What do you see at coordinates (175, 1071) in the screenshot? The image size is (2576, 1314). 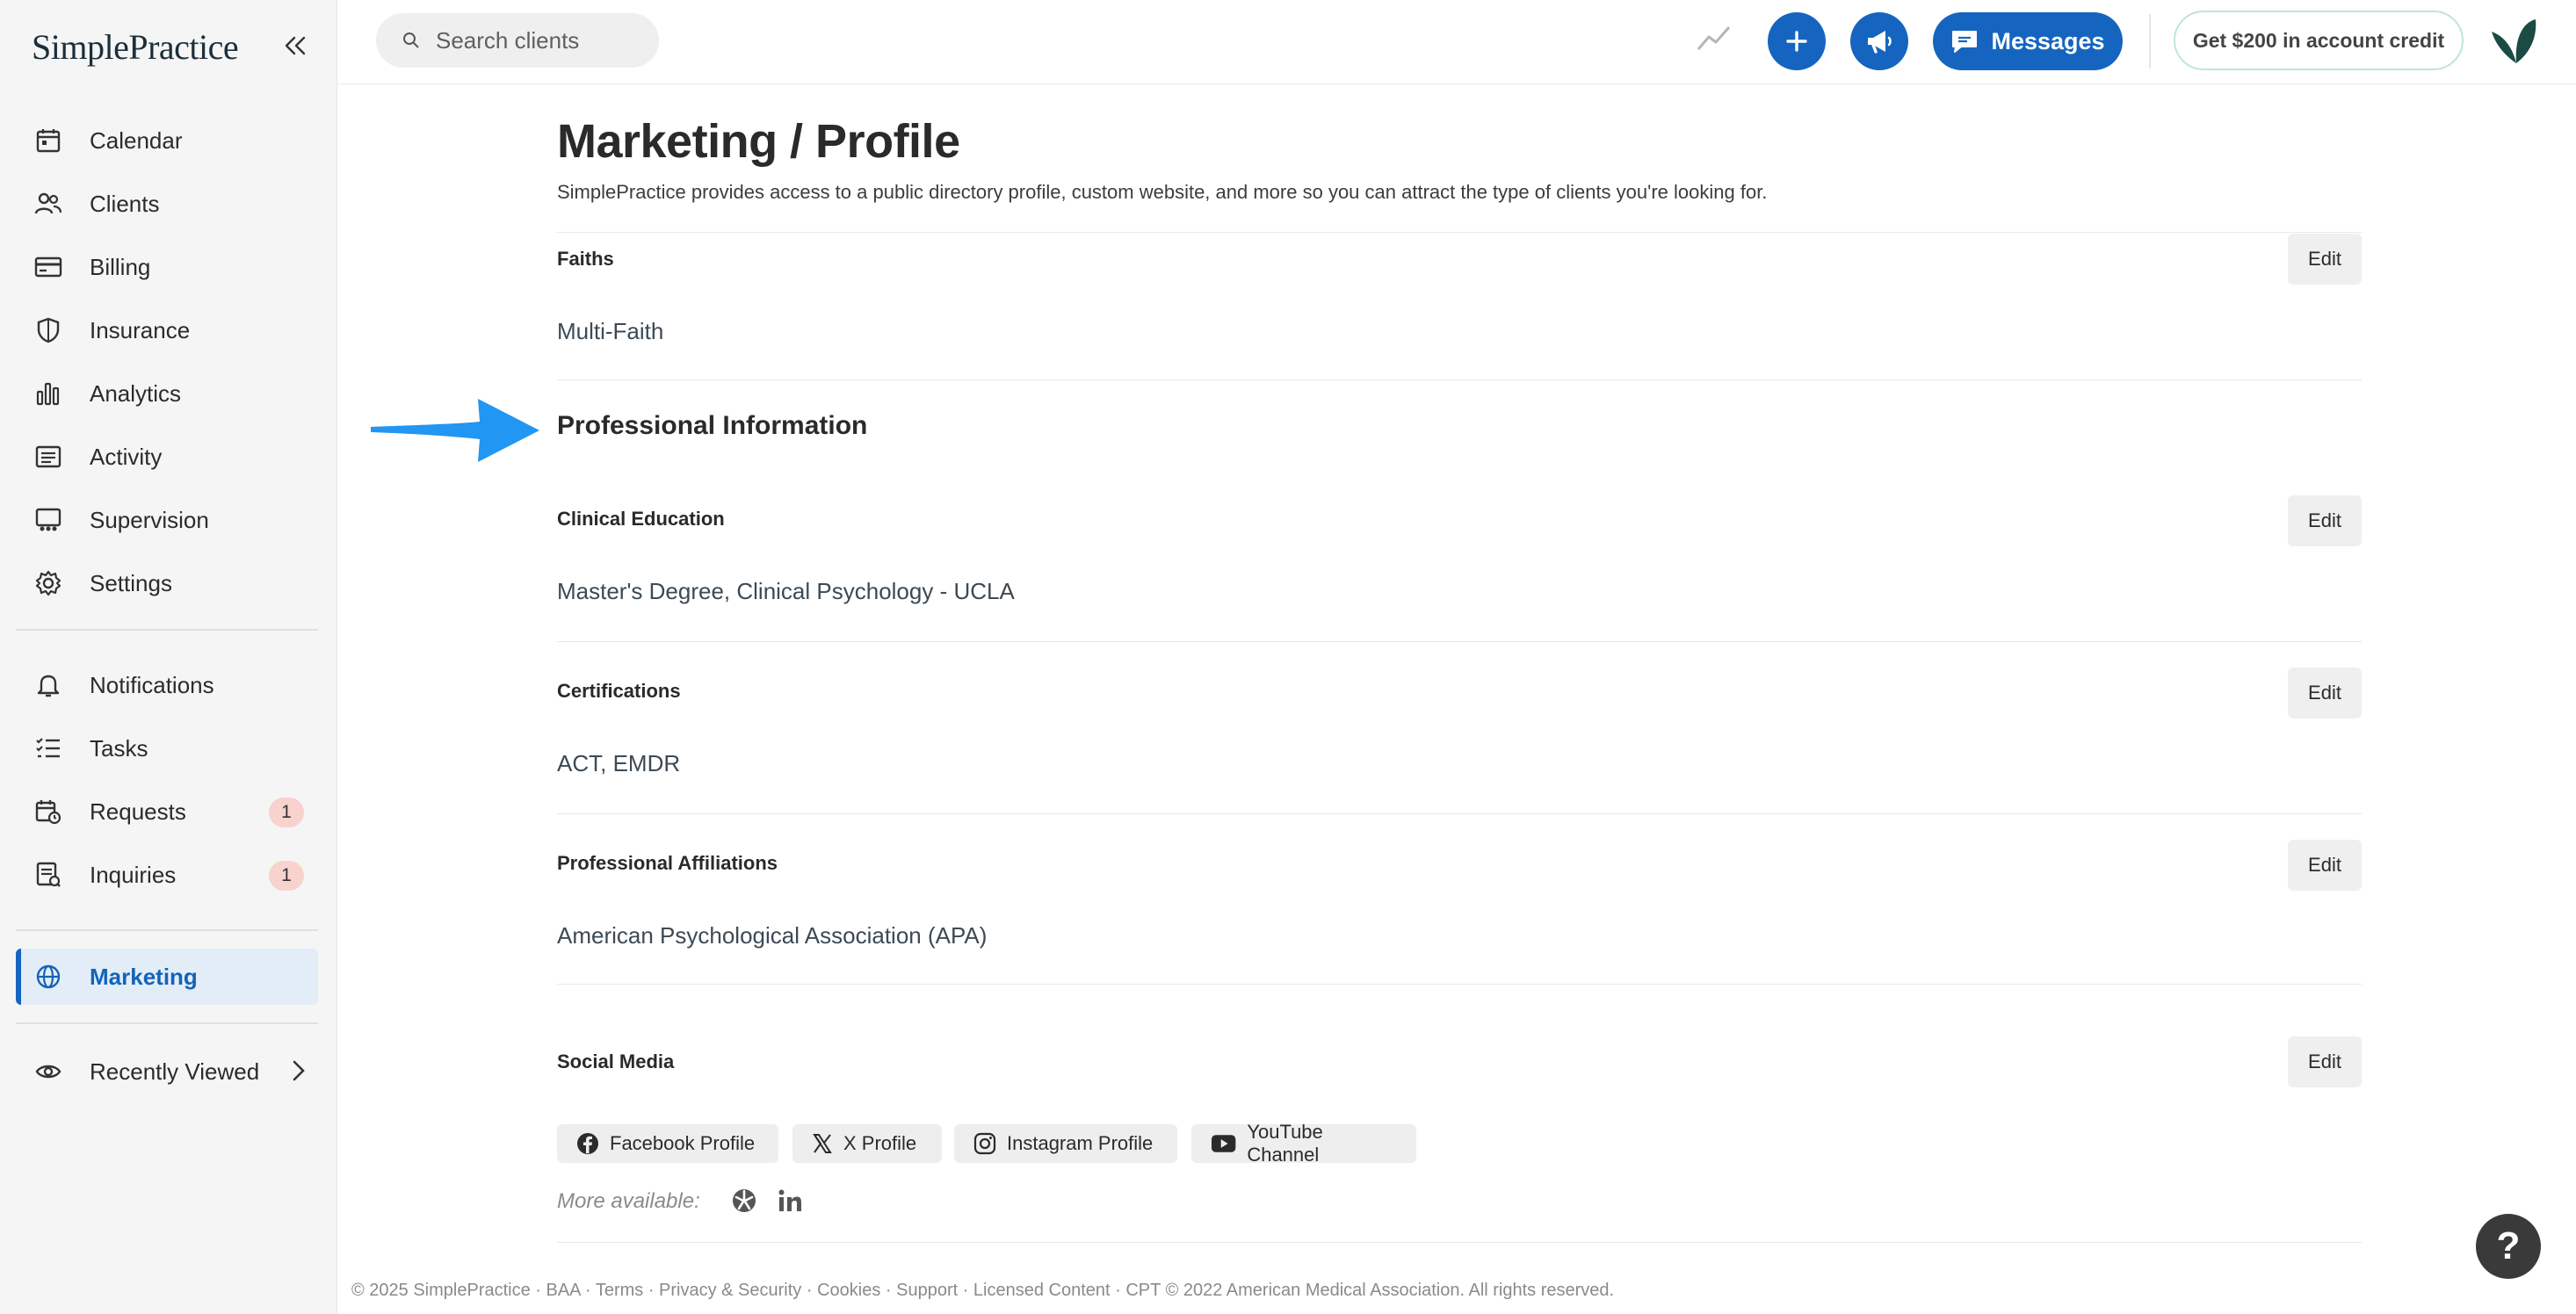 I see `sidebar-item-label: Recently Viewed` at bounding box center [175, 1071].